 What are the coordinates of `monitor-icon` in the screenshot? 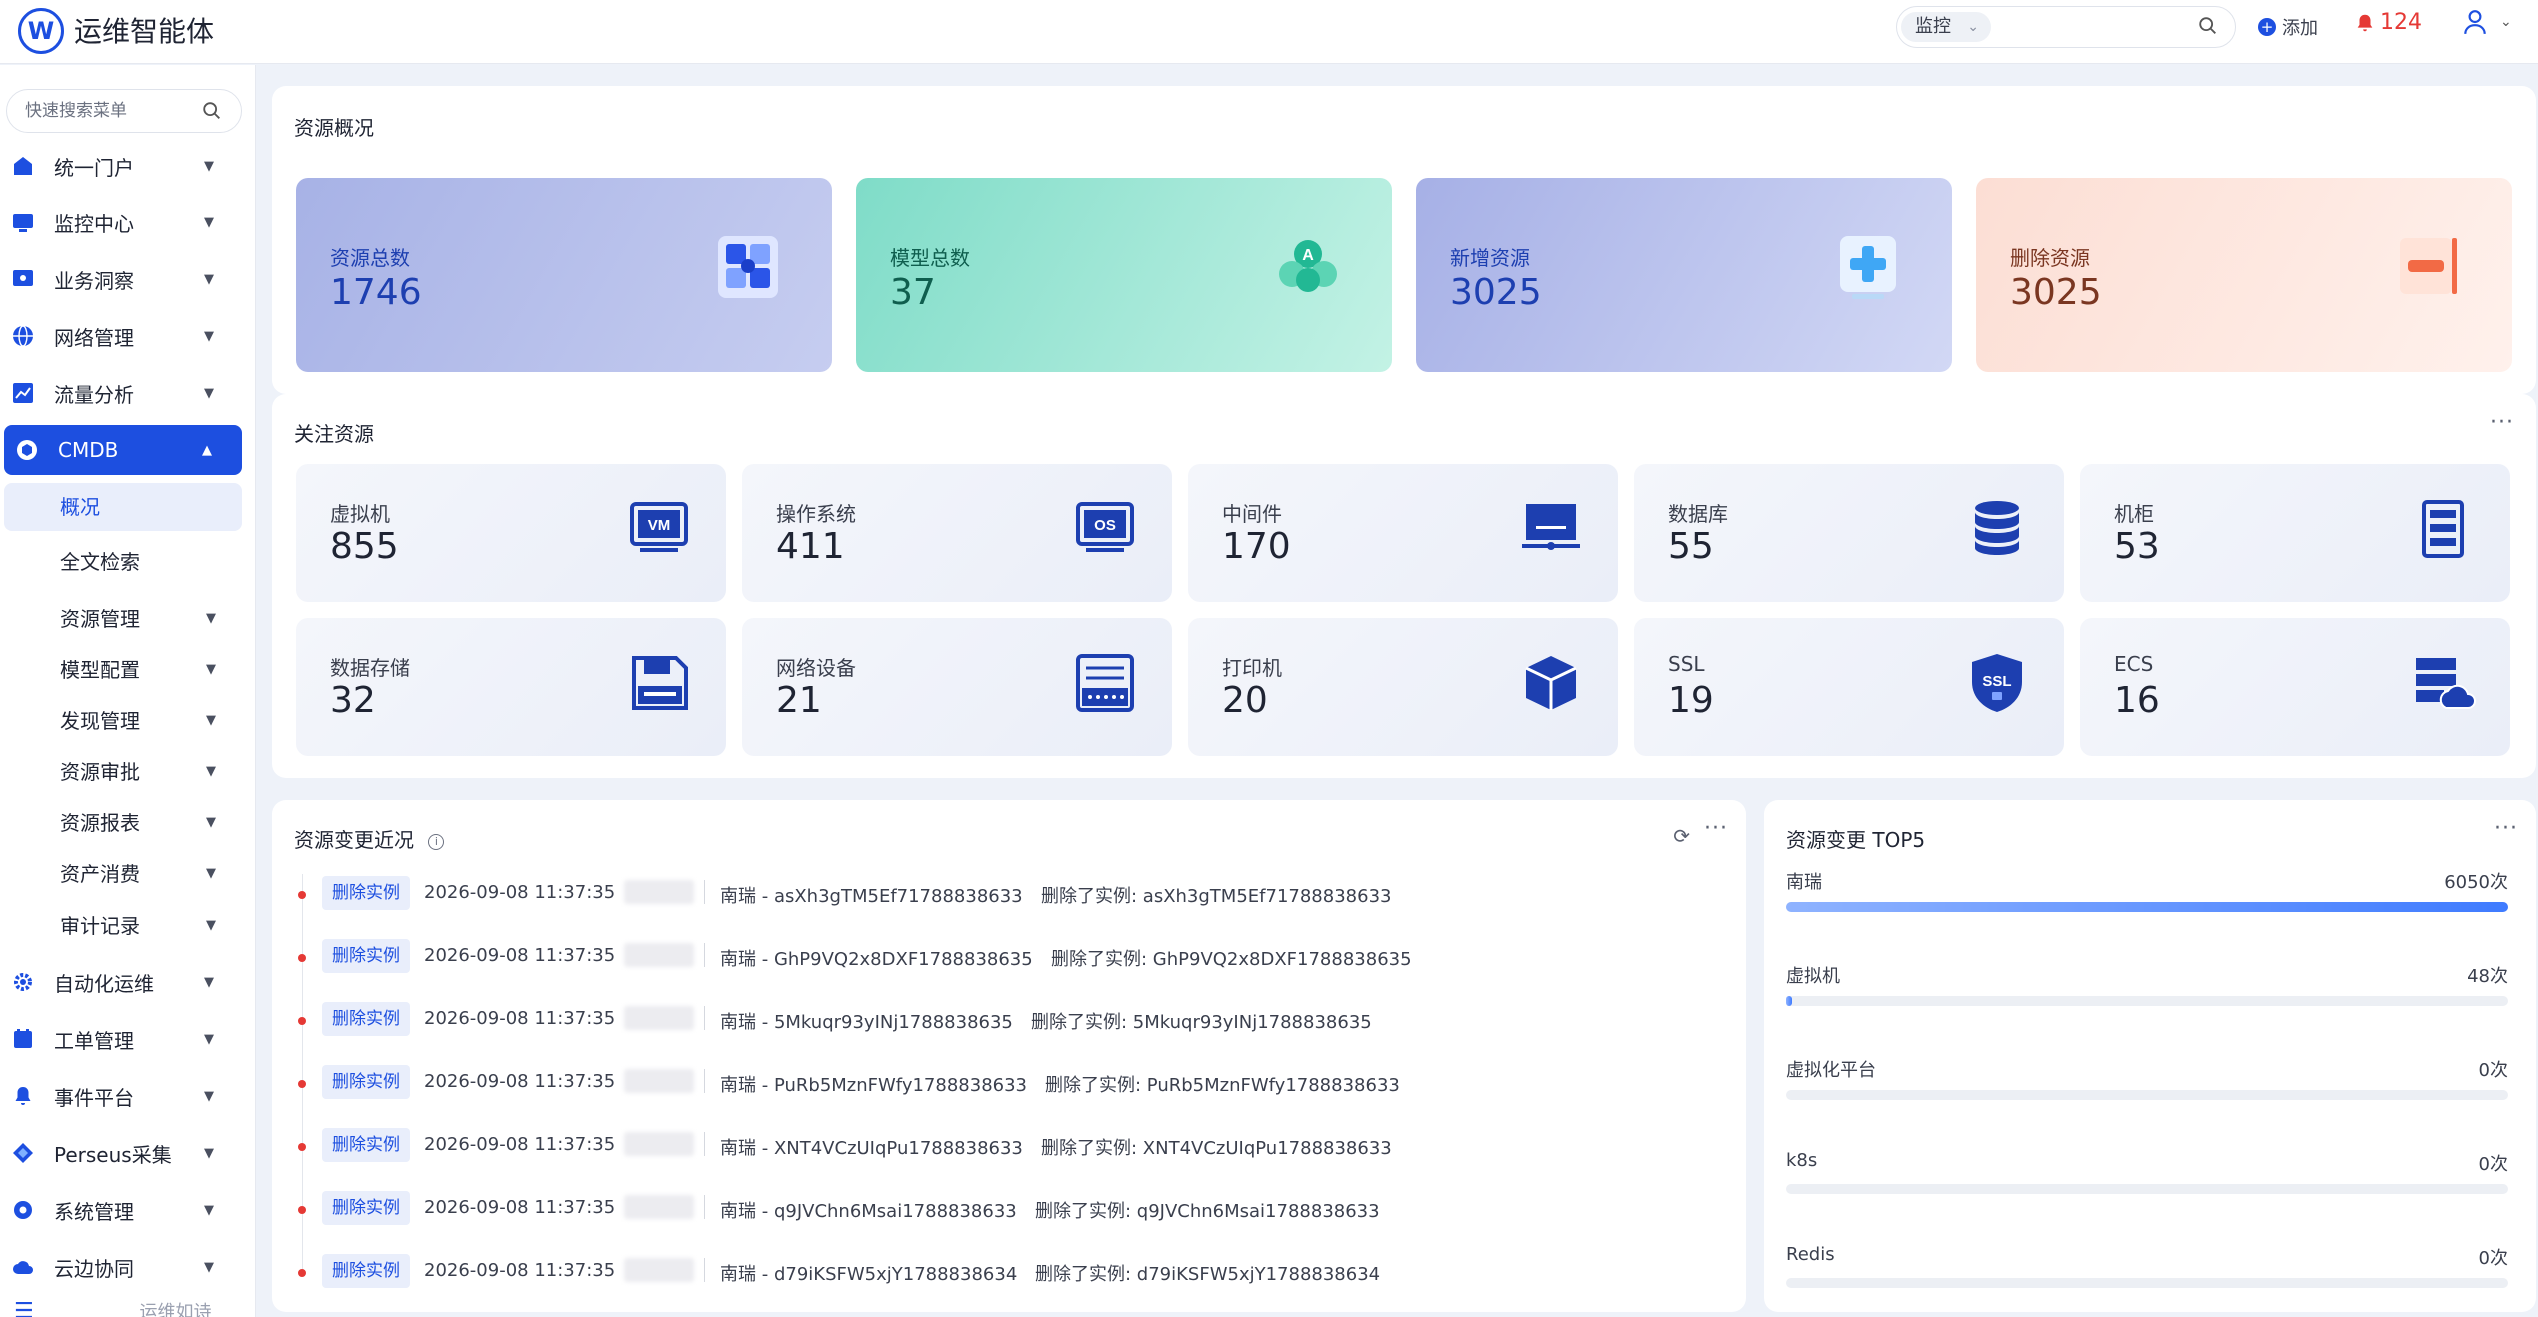 It's located at (23, 223).